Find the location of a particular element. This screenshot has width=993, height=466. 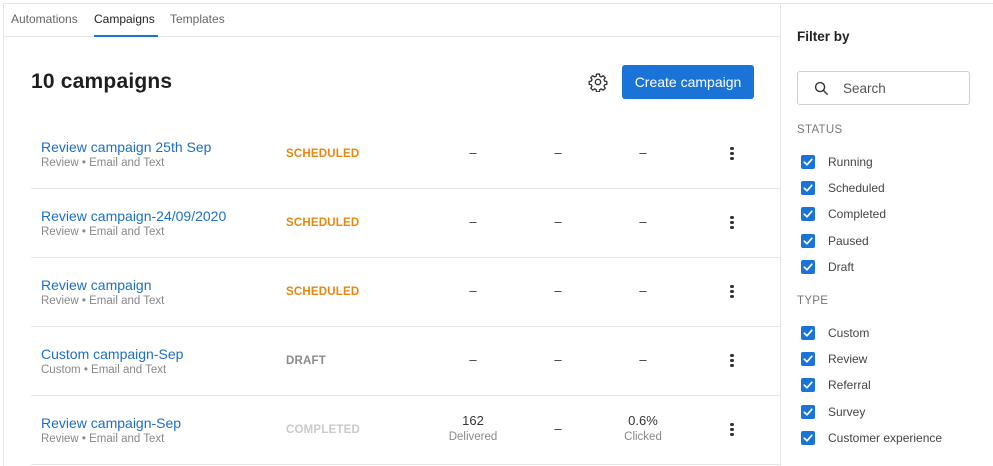

metric-clicked: 0.6% Clicked is located at coordinates (643, 428).